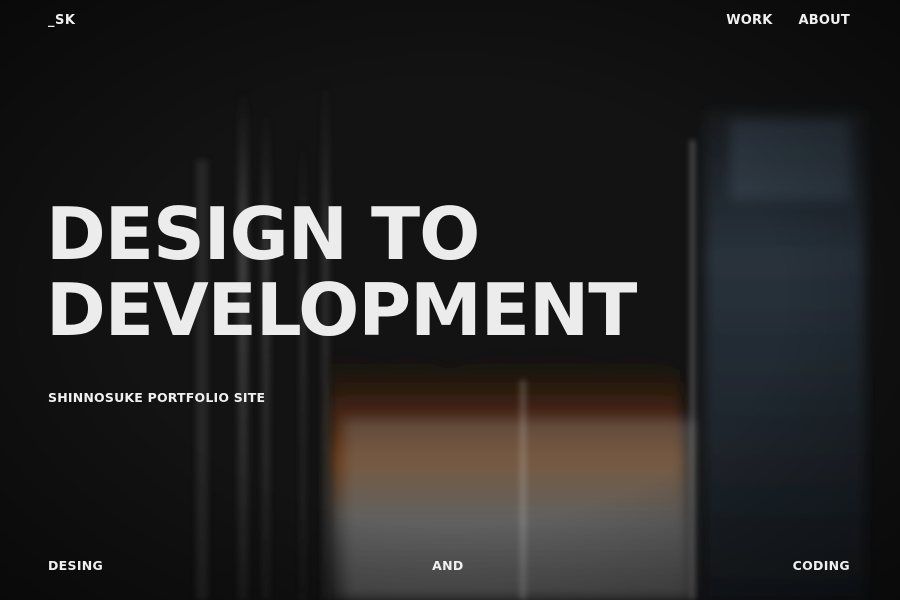 The height and width of the screenshot is (600, 900). What do you see at coordinates (61, 20) in the screenshot?
I see `site-logo: _SK` at bounding box center [61, 20].